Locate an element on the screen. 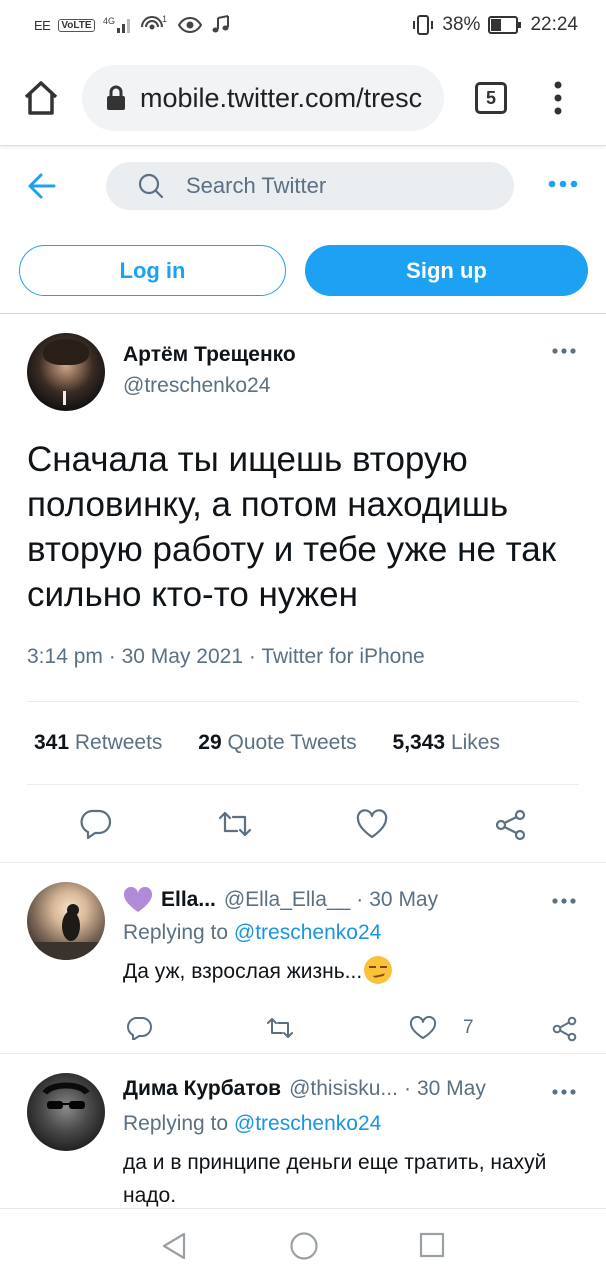 This screenshot has width=606, height=1280. search-placeholder: Search Twitter is located at coordinates (256, 185).